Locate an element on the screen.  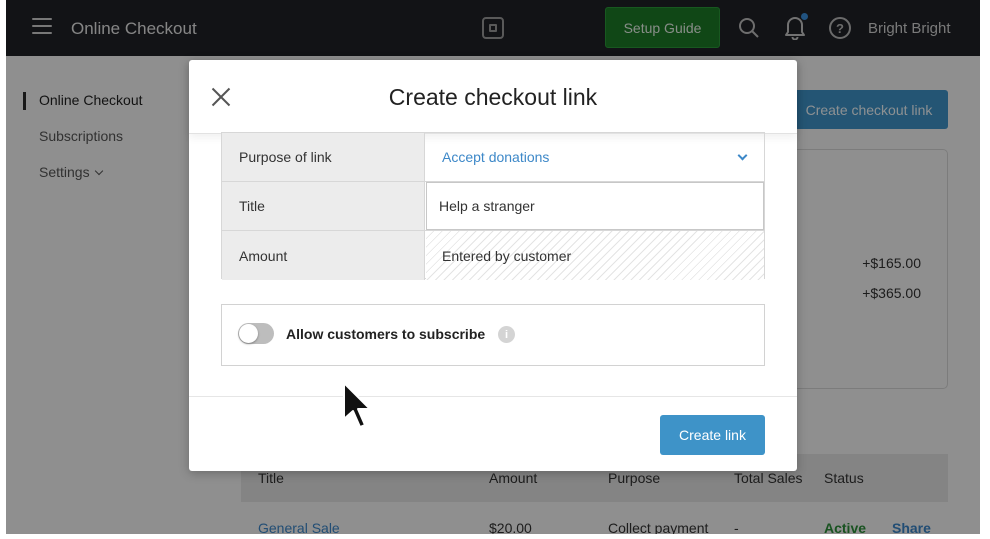
chevron-down-icon is located at coordinates (742, 155).